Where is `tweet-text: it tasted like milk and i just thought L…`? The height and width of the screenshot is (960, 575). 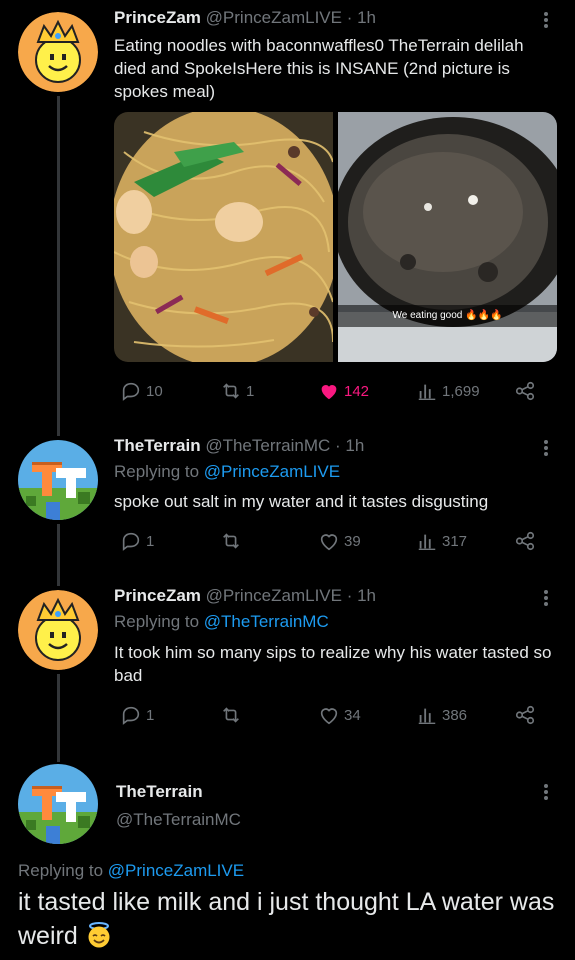 tweet-text: it tasted like milk and i just thought L… is located at coordinates (290, 919).